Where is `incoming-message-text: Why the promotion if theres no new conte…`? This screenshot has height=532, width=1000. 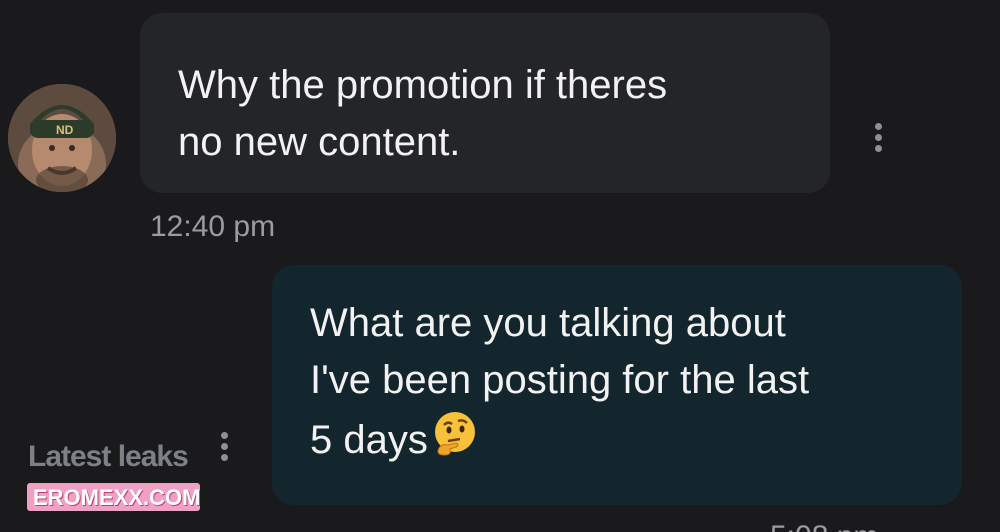
incoming-message-text: Why the promotion if theres no new conte… is located at coordinates (488, 114).